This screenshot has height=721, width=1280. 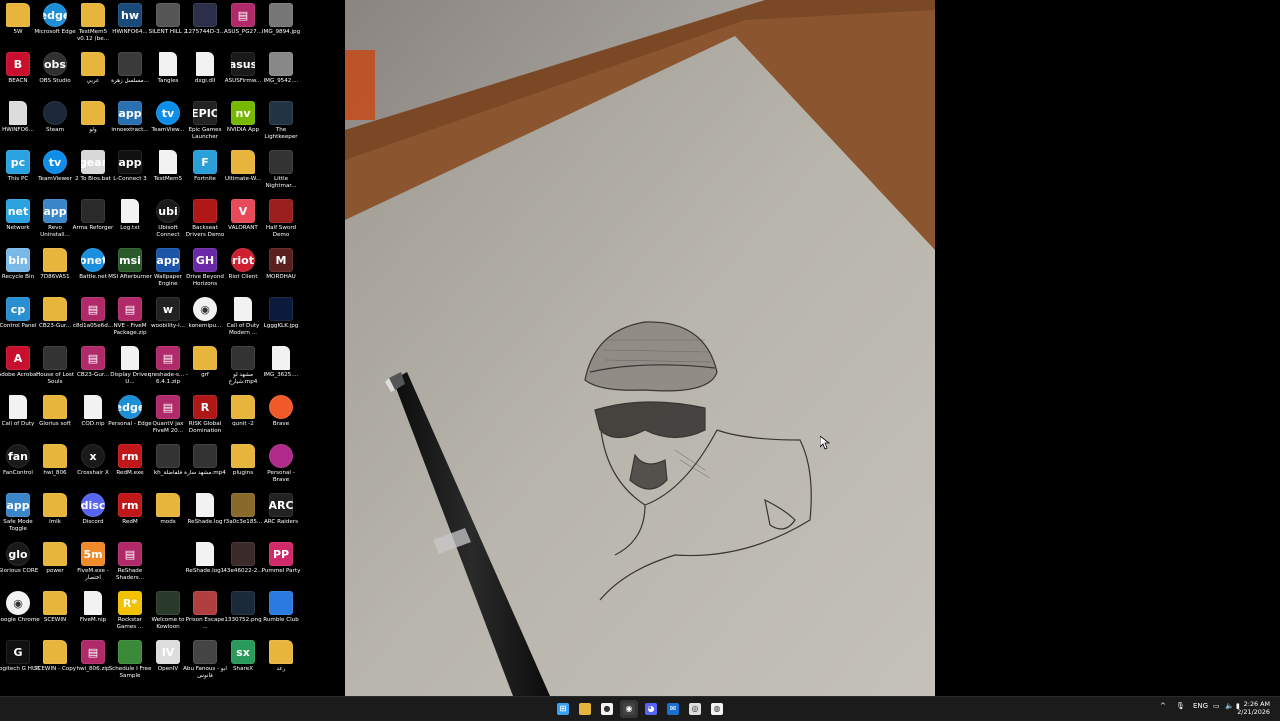 What do you see at coordinates (243, 664) in the screenshot?
I see `desktop-icon-sharex: sx ShareX` at bounding box center [243, 664].